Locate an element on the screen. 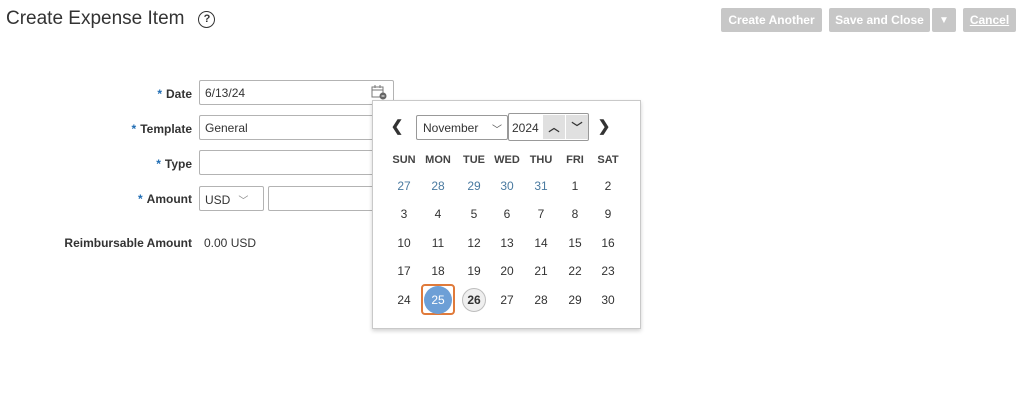 Image resolution: width=1024 pixels, height=407 pixels. calendar-day: 17 is located at coordinates (404, 271).